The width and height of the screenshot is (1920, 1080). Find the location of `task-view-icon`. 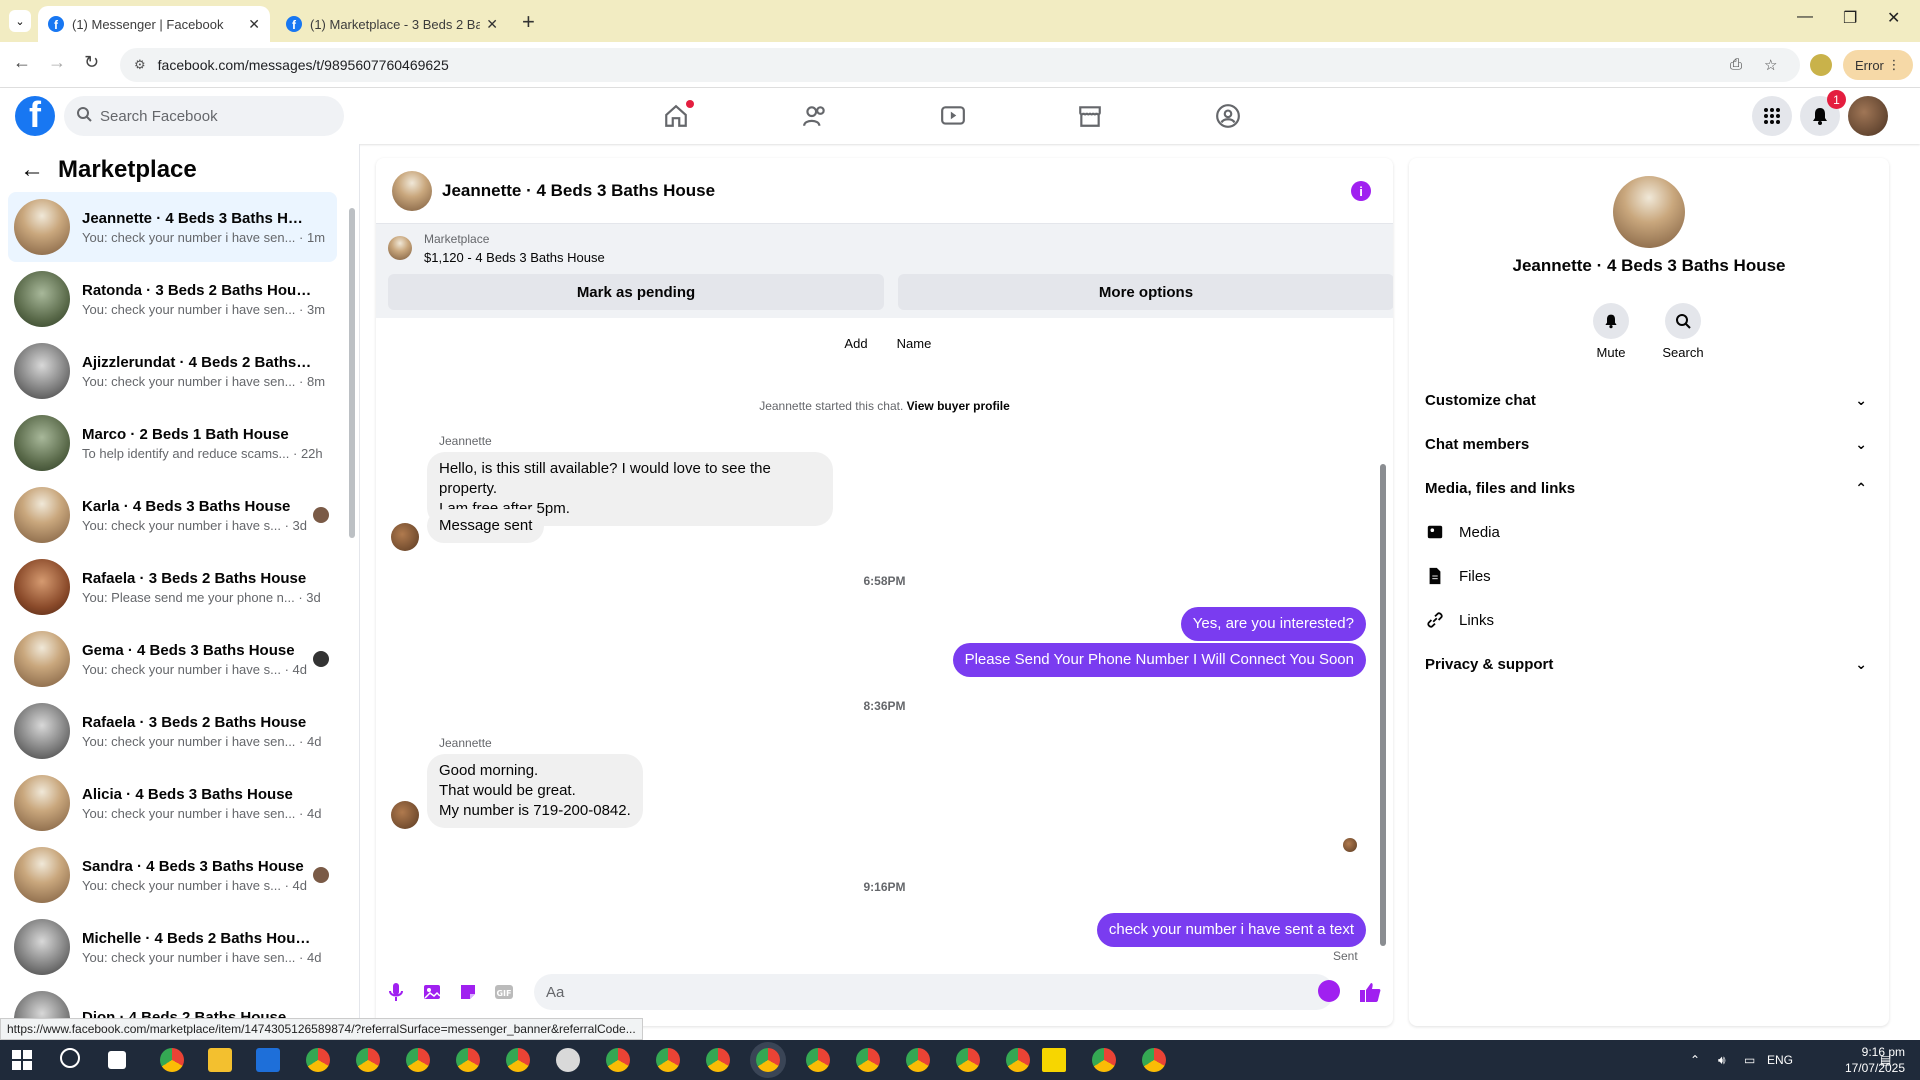

task-view-icon is located at coordinates (117, 1060).